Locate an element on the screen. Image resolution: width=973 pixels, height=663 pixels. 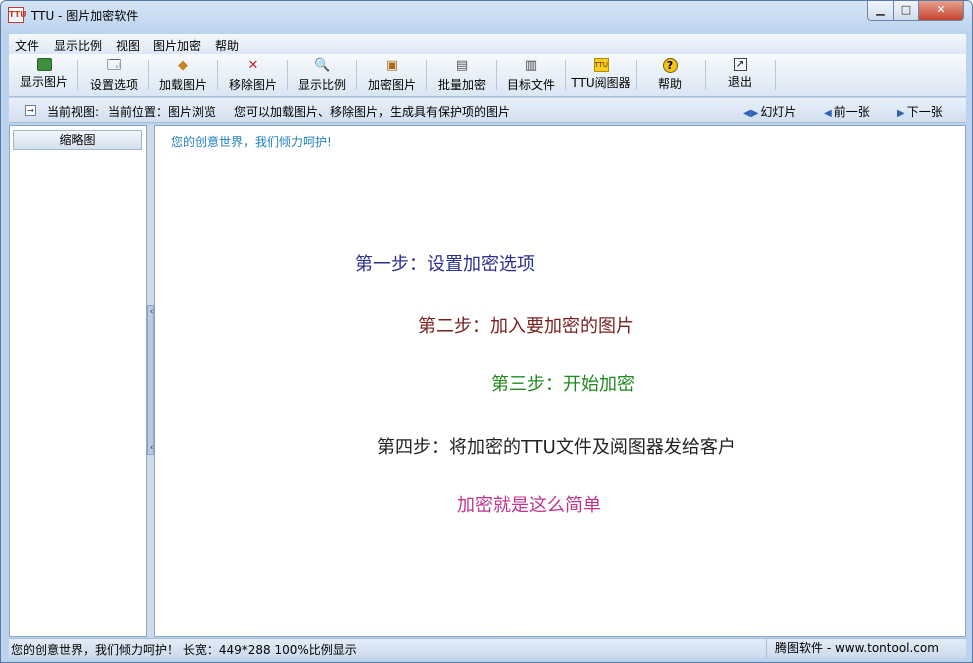
settings-button: 🗔 设置选项 is located at coordinates (114, 75).